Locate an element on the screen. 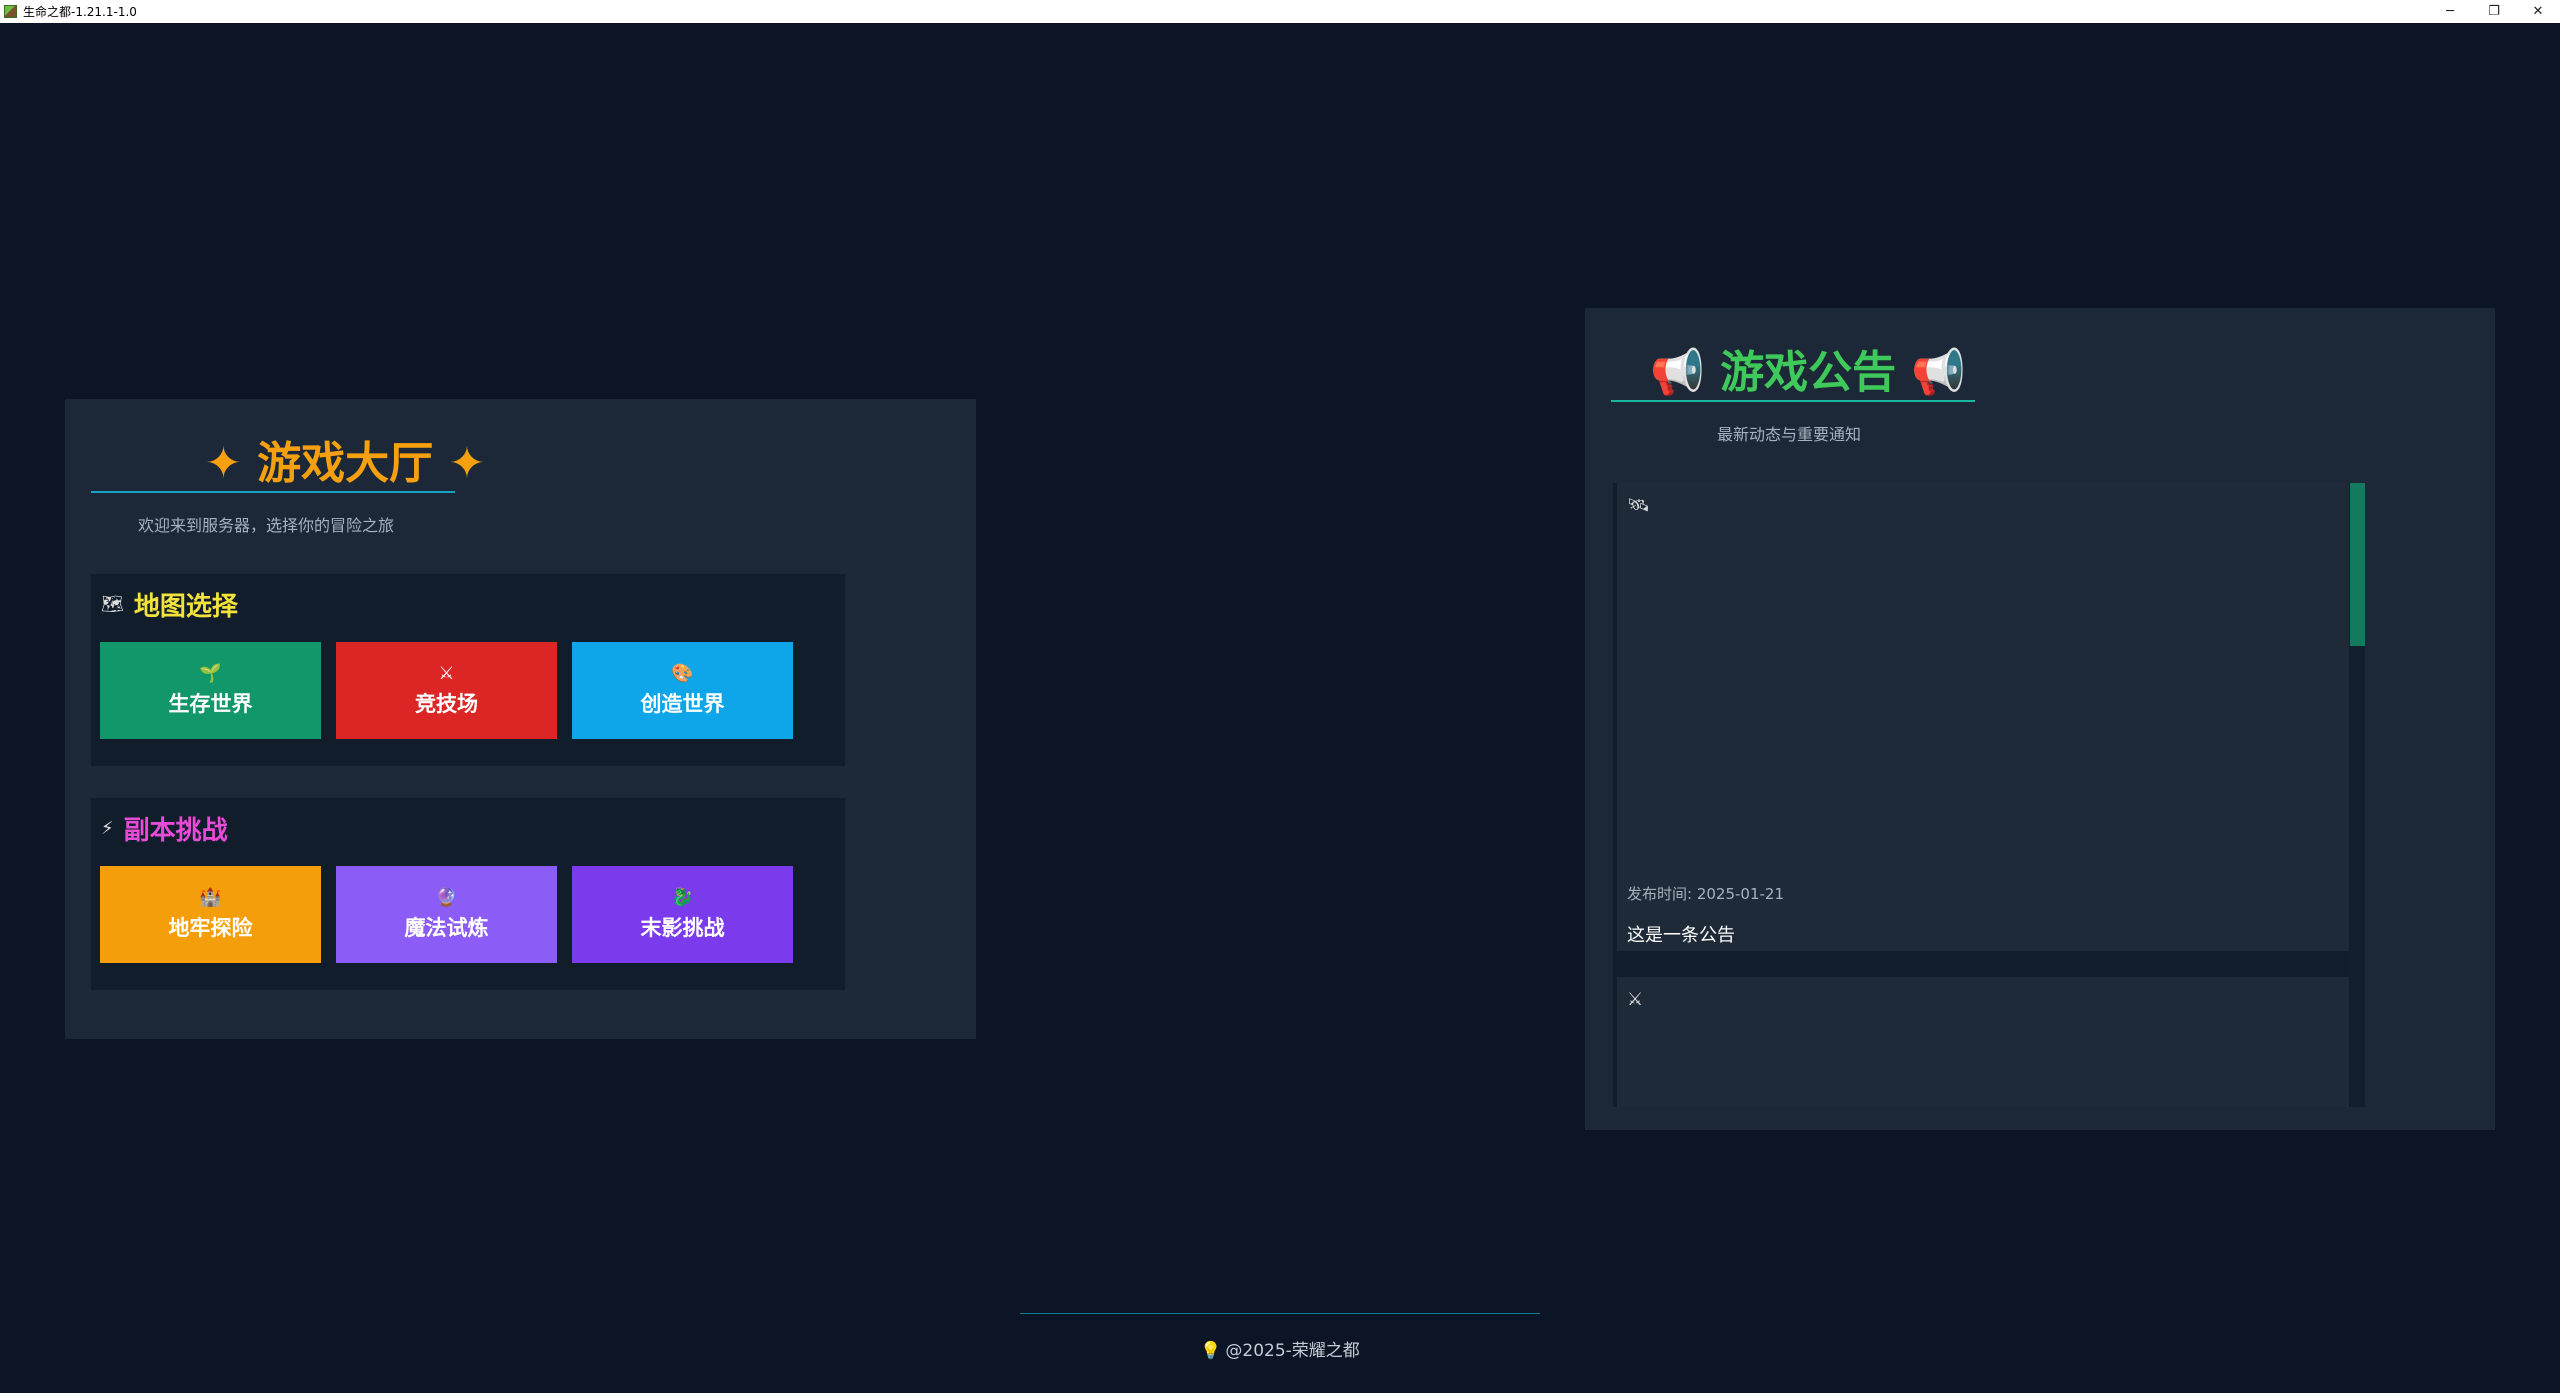  castle-icon: 🏰 is located at coordinates (210, 897).